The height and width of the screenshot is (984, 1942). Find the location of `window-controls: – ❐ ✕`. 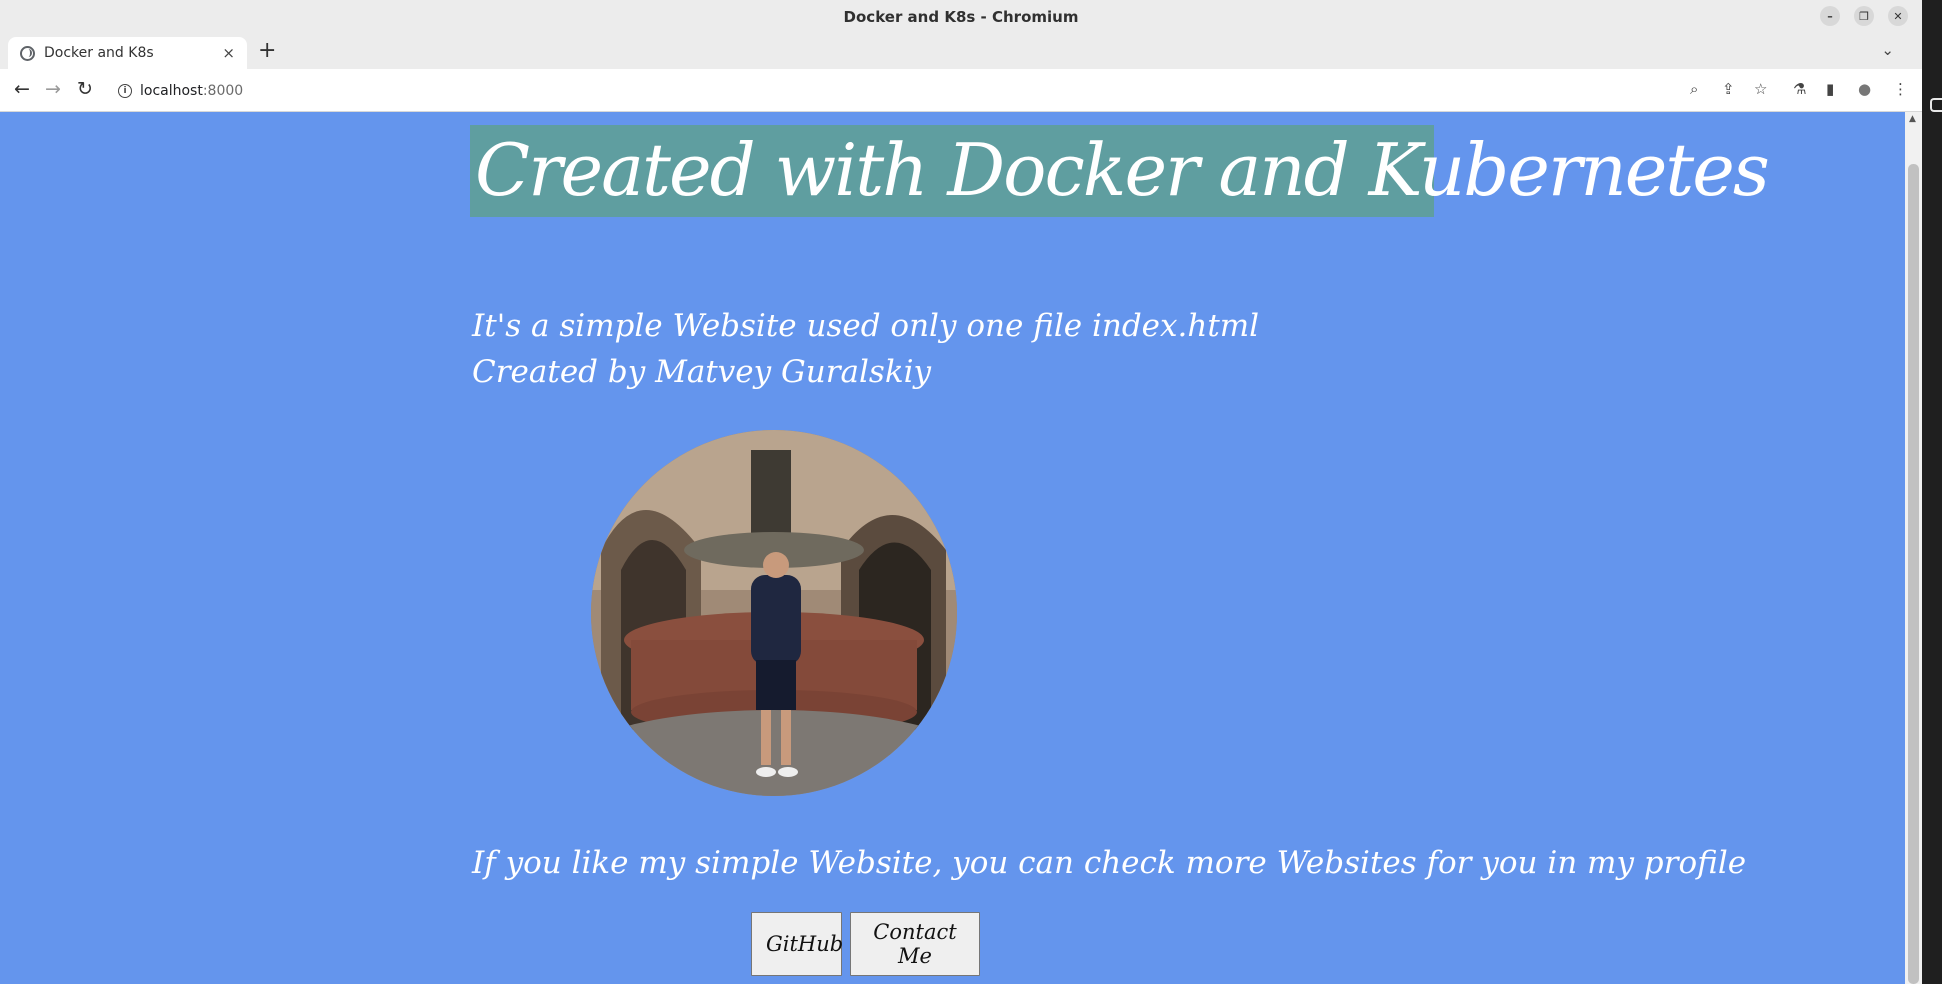

window-controls: – ❐ ✕ is located at coordinates (1864, 16).